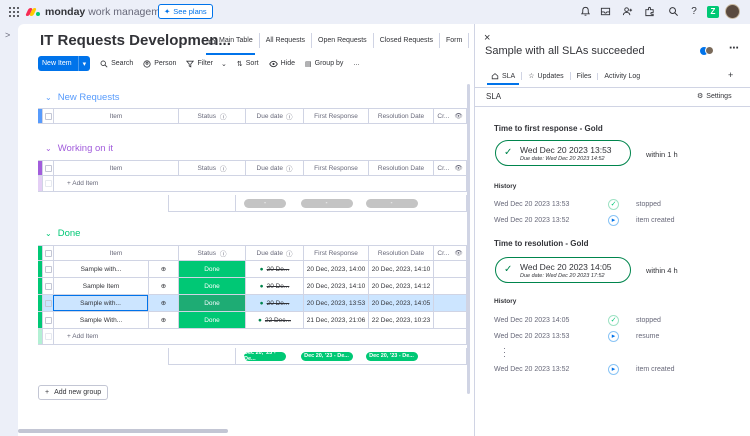 The width and height of the screenshot is (750, 436). Describe the element at coordinates (84, 63) in the screenshot. I see `chevron-down-icon: ▾` at that location.